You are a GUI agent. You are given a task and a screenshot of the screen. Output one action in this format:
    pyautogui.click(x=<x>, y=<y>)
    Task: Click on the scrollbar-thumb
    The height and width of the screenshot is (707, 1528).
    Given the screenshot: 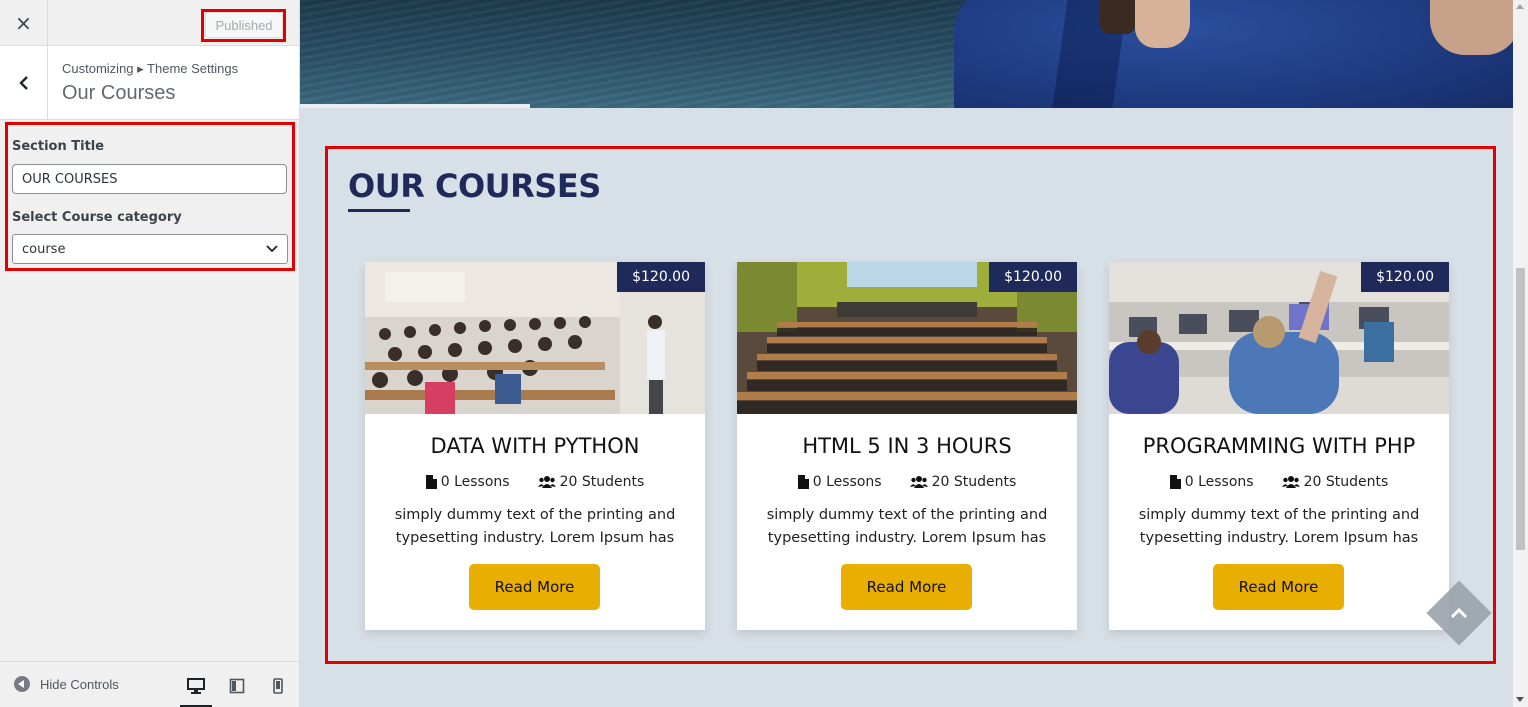 What is the action you would take?
    pyautogui.click(x=1520, y=409)
    